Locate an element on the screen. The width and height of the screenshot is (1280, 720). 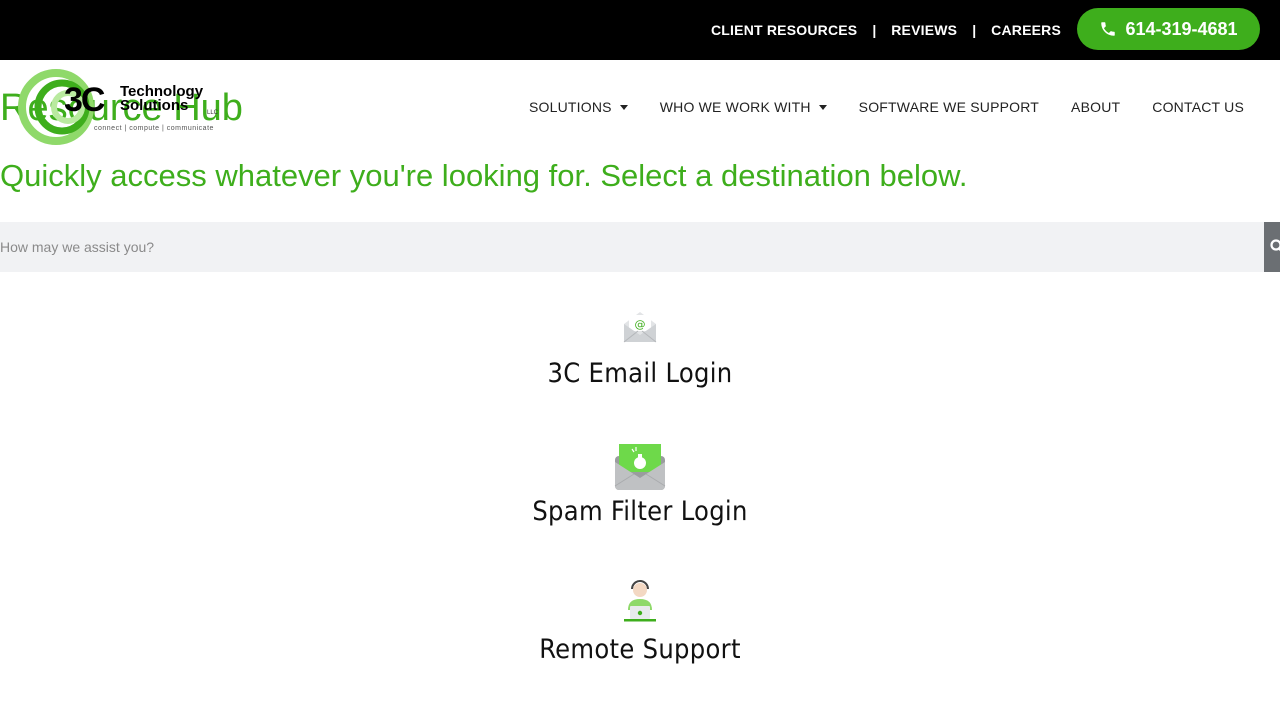
resource-remote-support: Remote Support is located at coordinates (640, 625).